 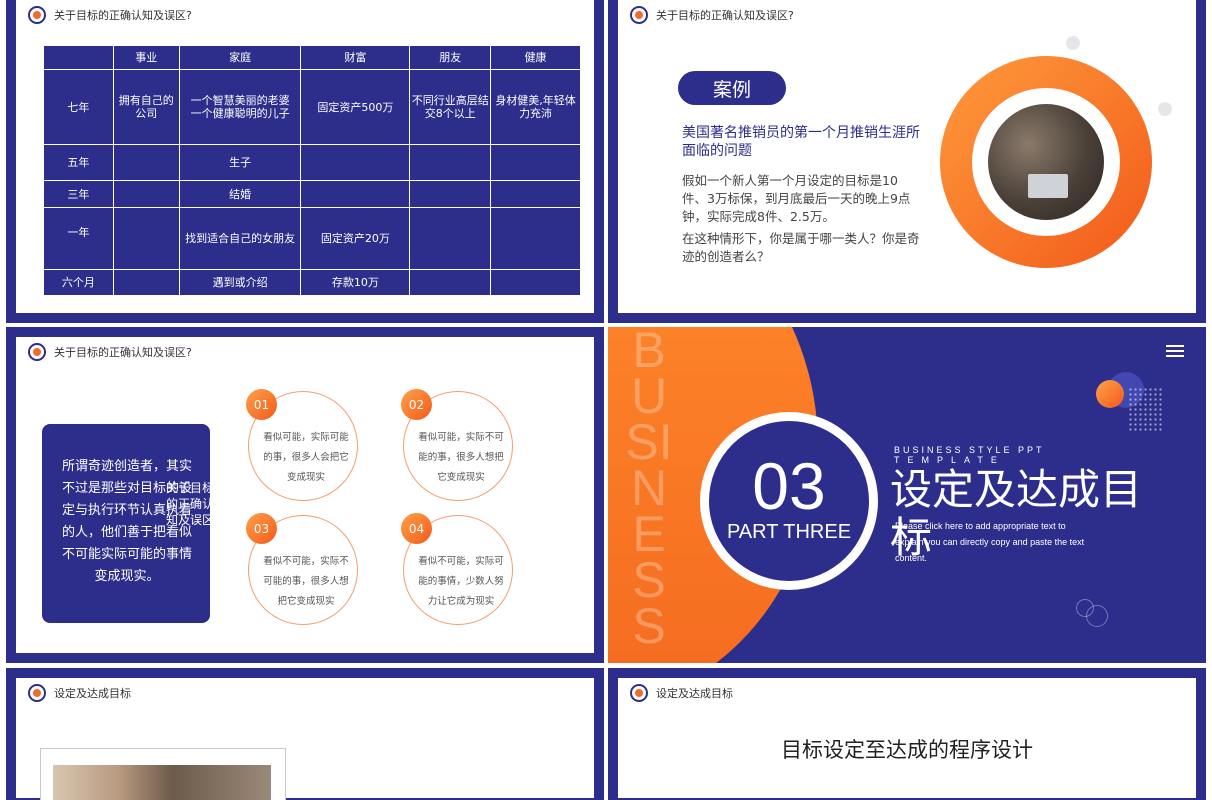 I want to click on table-header-row: 事业 家庭 财富 朋友 健康, so click(x=312, y=57).